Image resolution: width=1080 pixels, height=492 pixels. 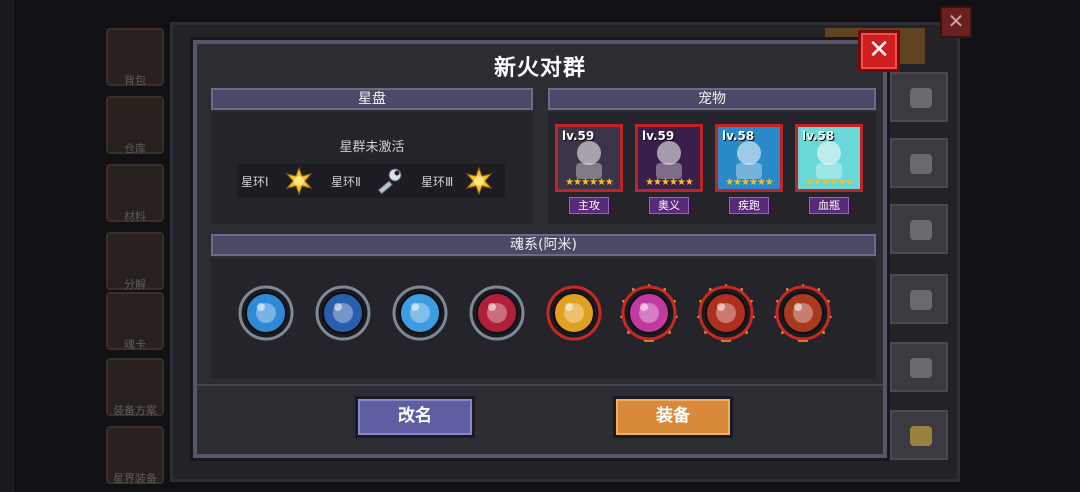 I want to click on heart-icon, so click(x=649, y=312).